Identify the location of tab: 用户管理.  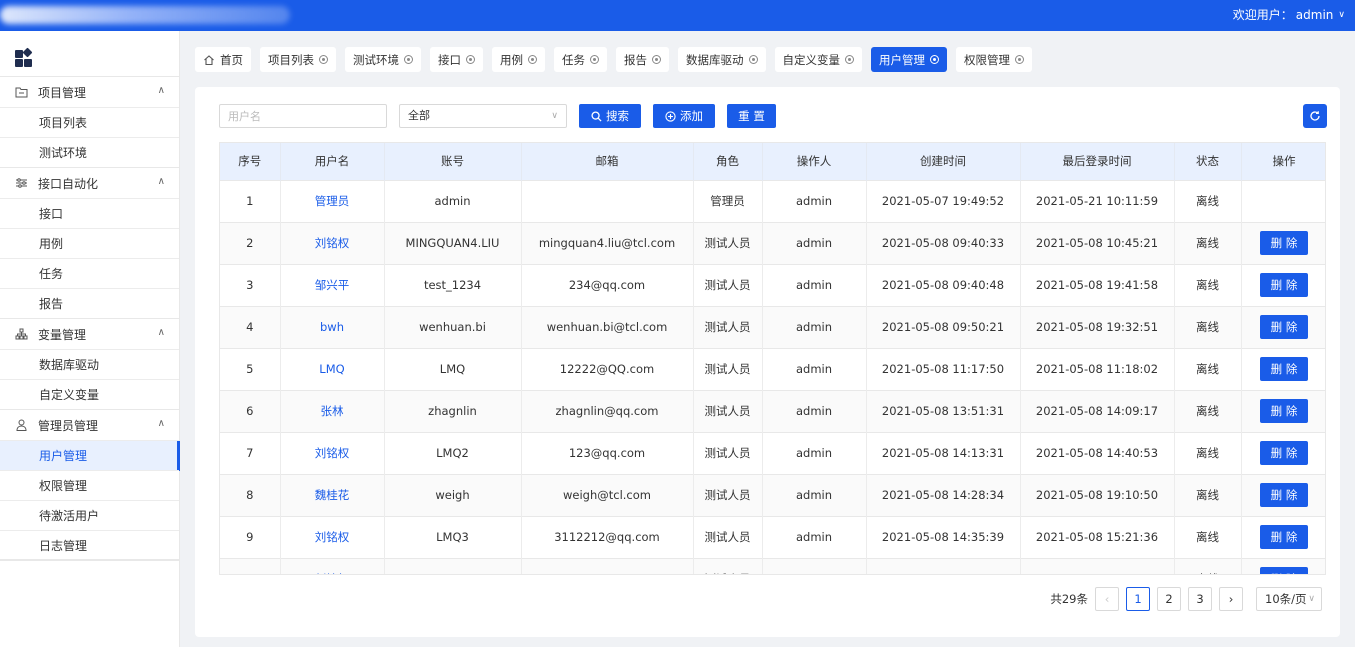
(909, 59).